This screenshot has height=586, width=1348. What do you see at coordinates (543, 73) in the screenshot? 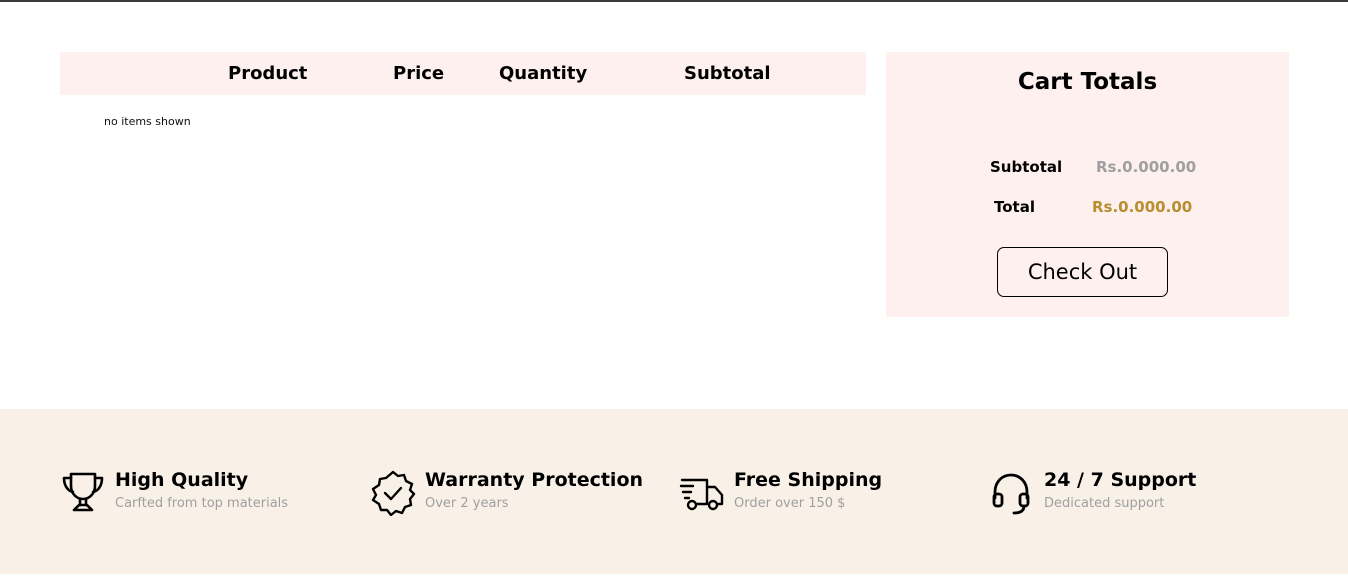
I see `column-header-quantity: Quantity` at bounding box center [543, 73].